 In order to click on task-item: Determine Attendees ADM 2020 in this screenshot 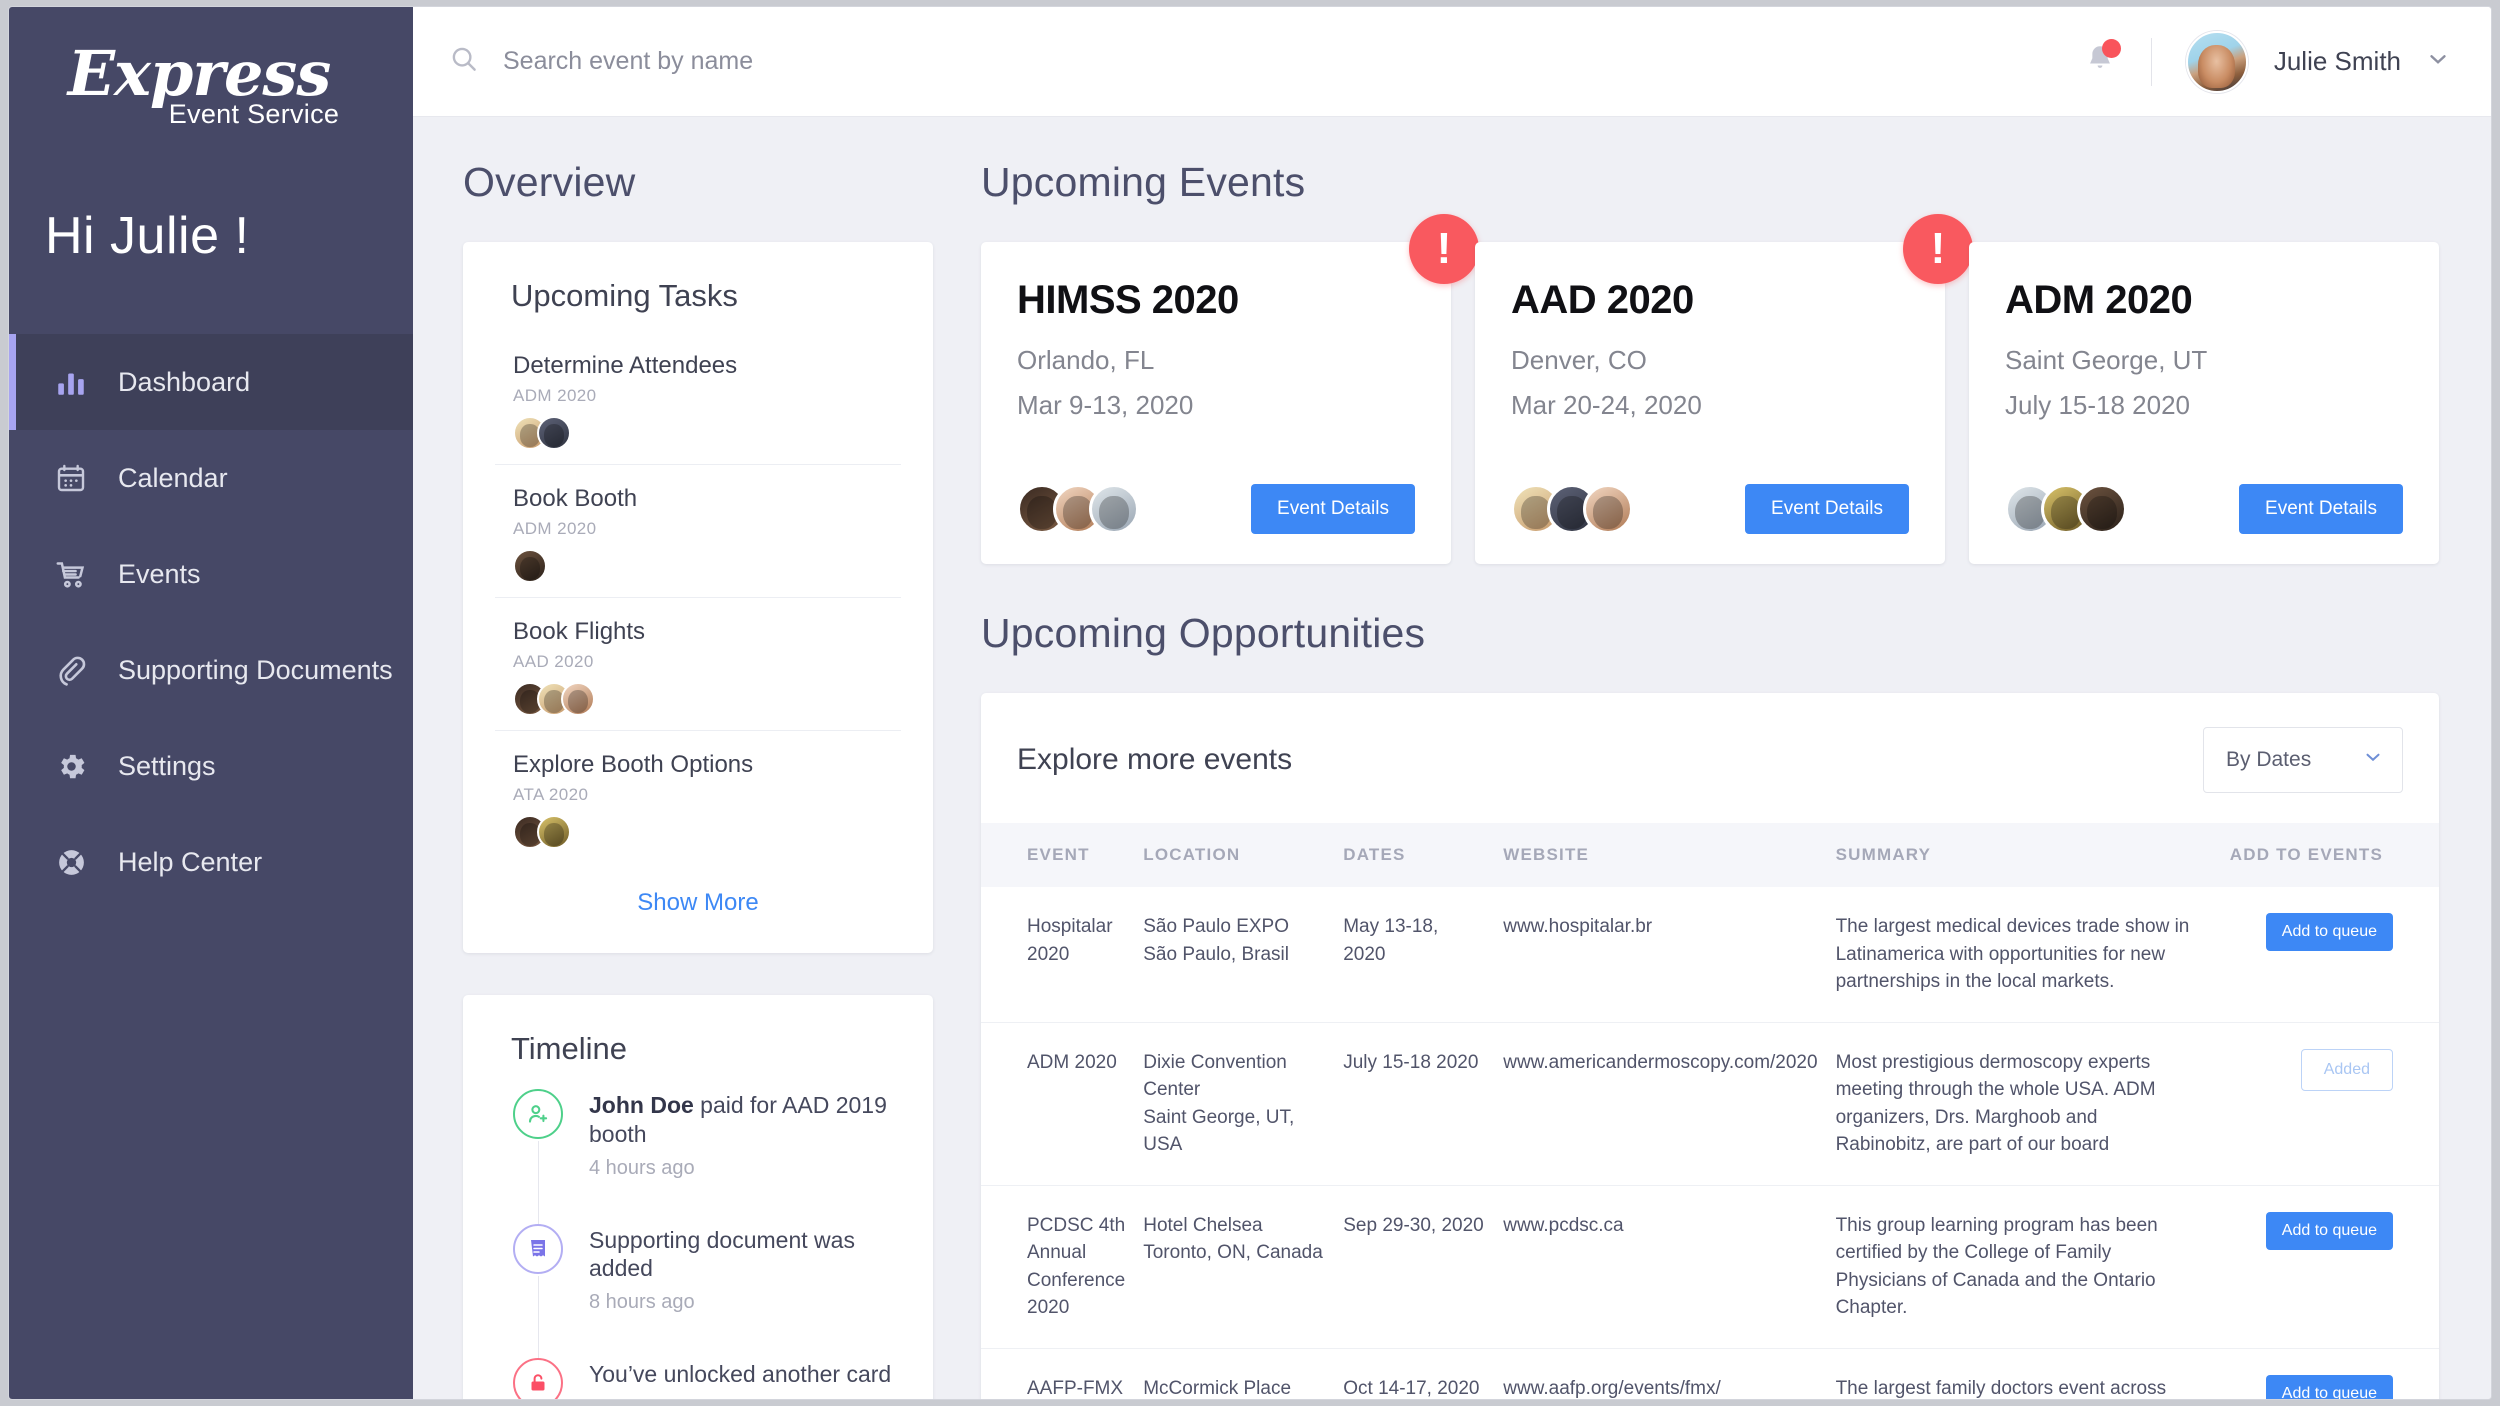, I will do `click(698, 398)`.